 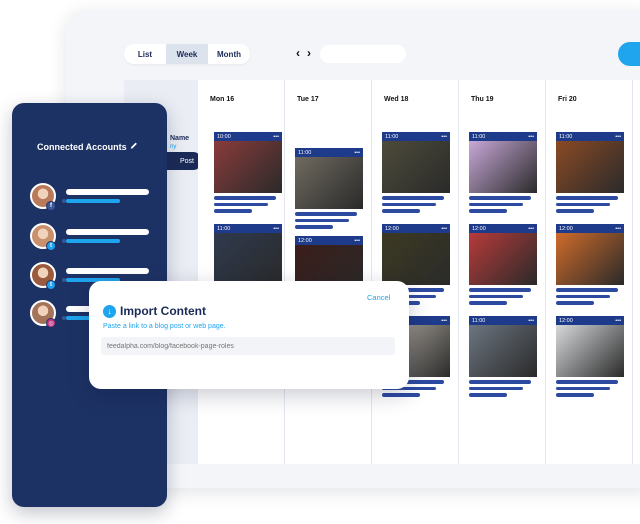 What do you see at coordinates (95, 238) in the screenshot?
I see `account-row: t` at bounding box center [95, 238].